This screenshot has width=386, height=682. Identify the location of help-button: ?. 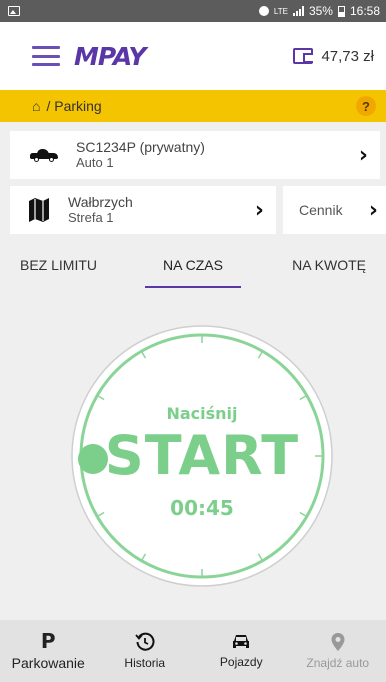
(366, 106).